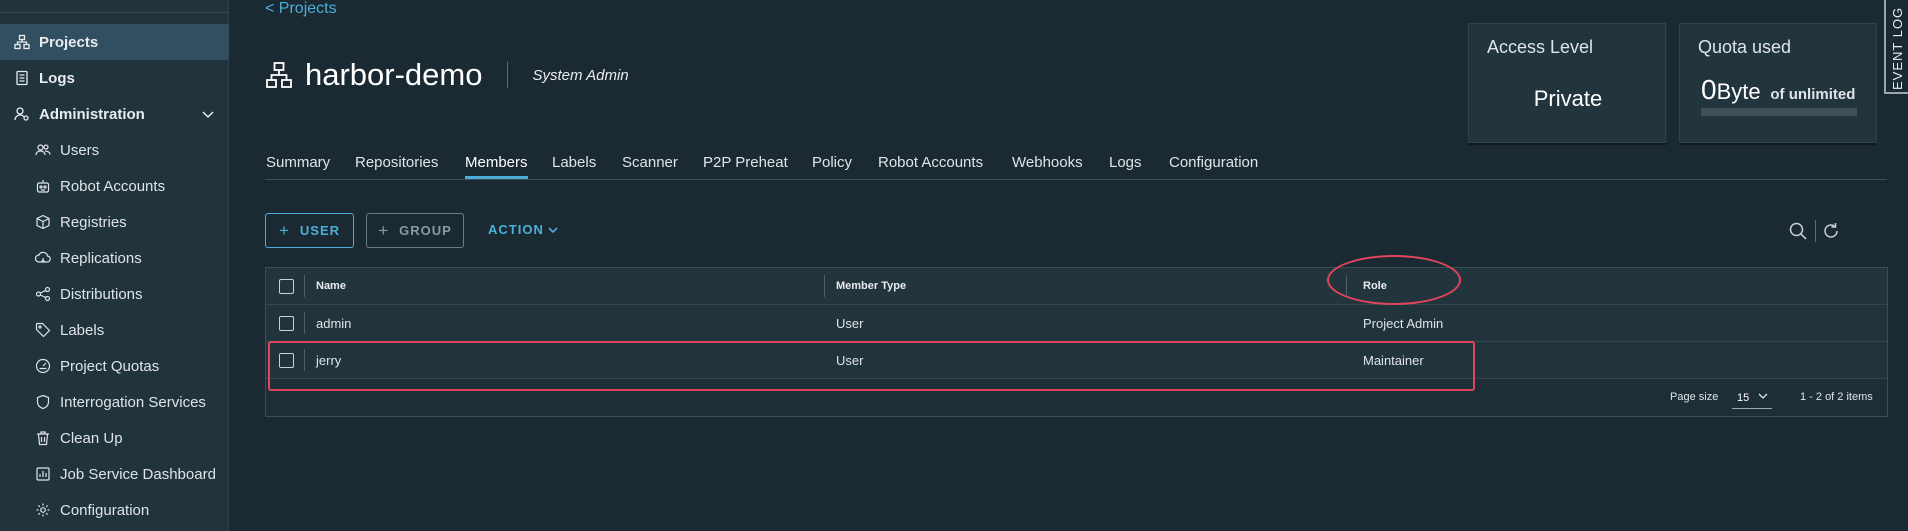  Describe the element at coordinates (1813, 94) in the screenshot. I see `quota-limit: of unlimited` at that location.